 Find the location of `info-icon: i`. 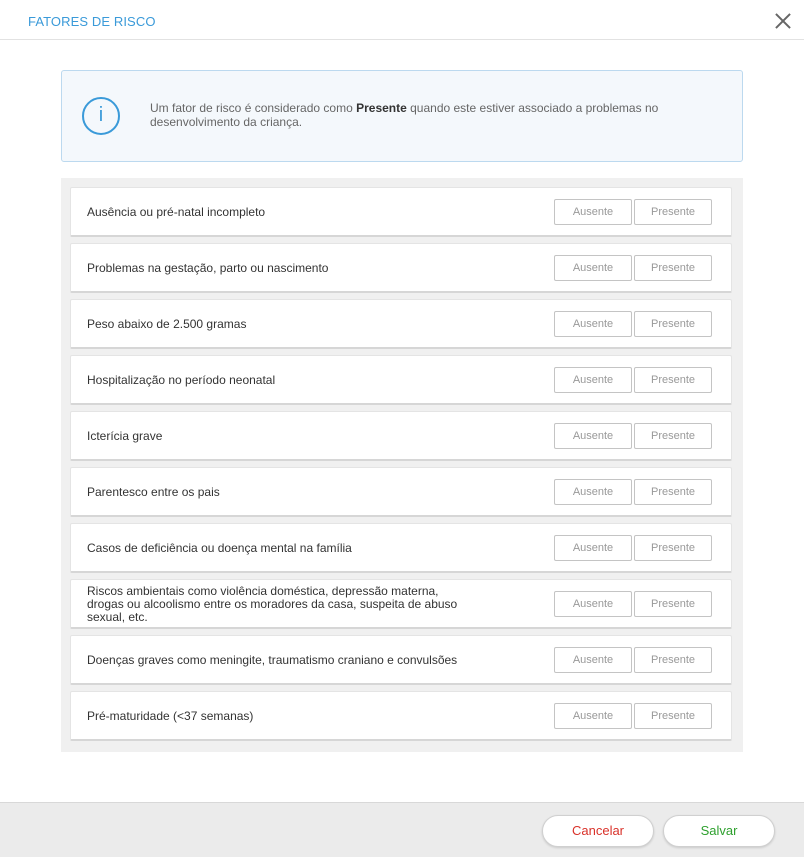

info-icon: i is located at coordinates (101, 116).